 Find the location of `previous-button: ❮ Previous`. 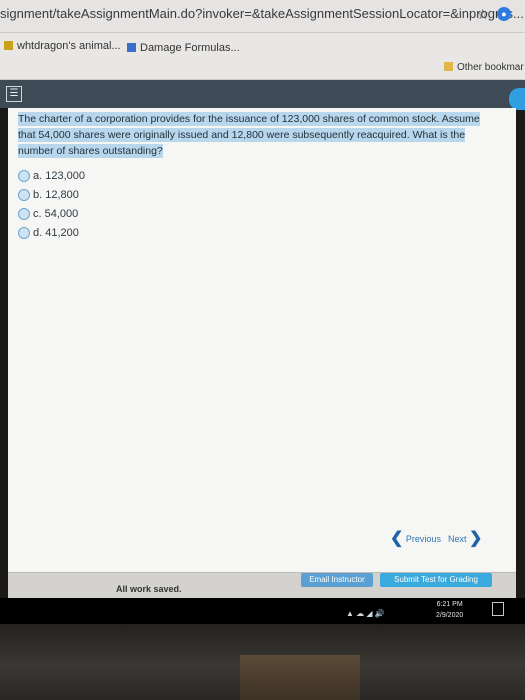

previous-button: ❮ Previous is located at coordinates (415, 539).